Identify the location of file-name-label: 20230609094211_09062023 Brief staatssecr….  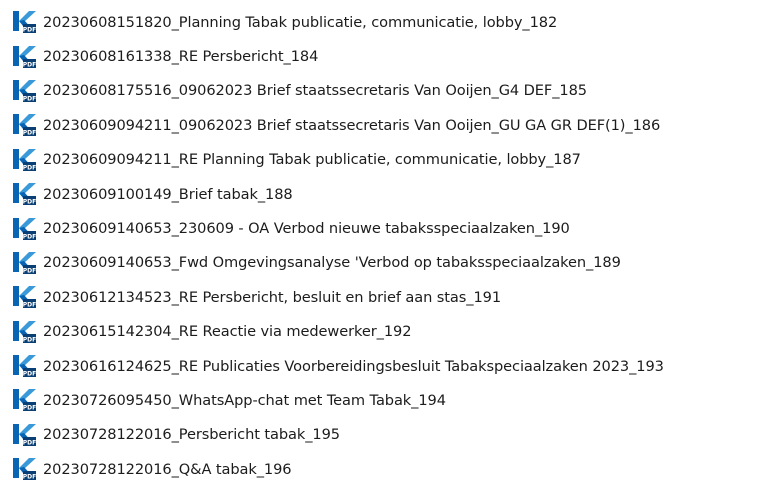
(352, 125).